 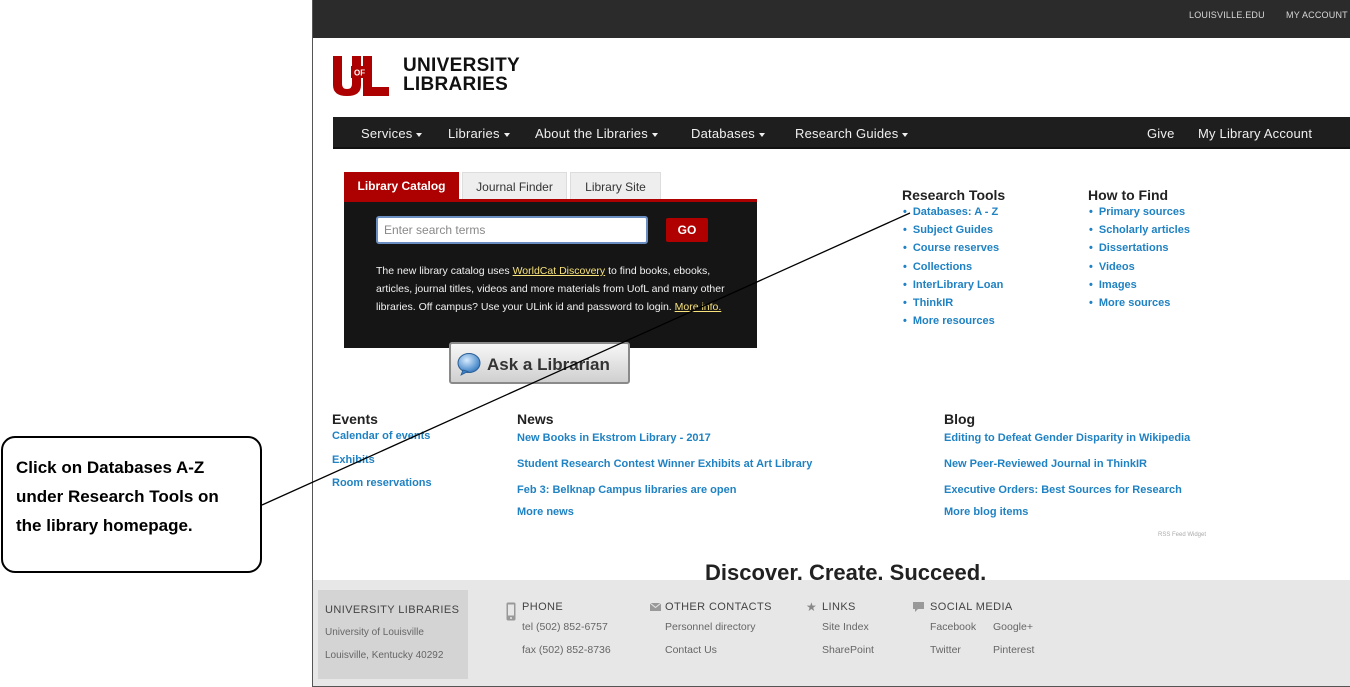 I want to click on tab-journal-finder: Journal Finder, so click(x=514, y=186).